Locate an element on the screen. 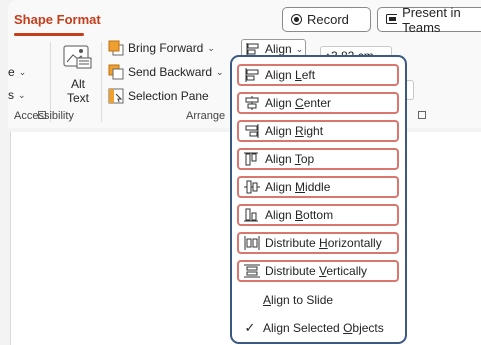  menu-align-middle: Align Middle is located at coordinates (318, 187).